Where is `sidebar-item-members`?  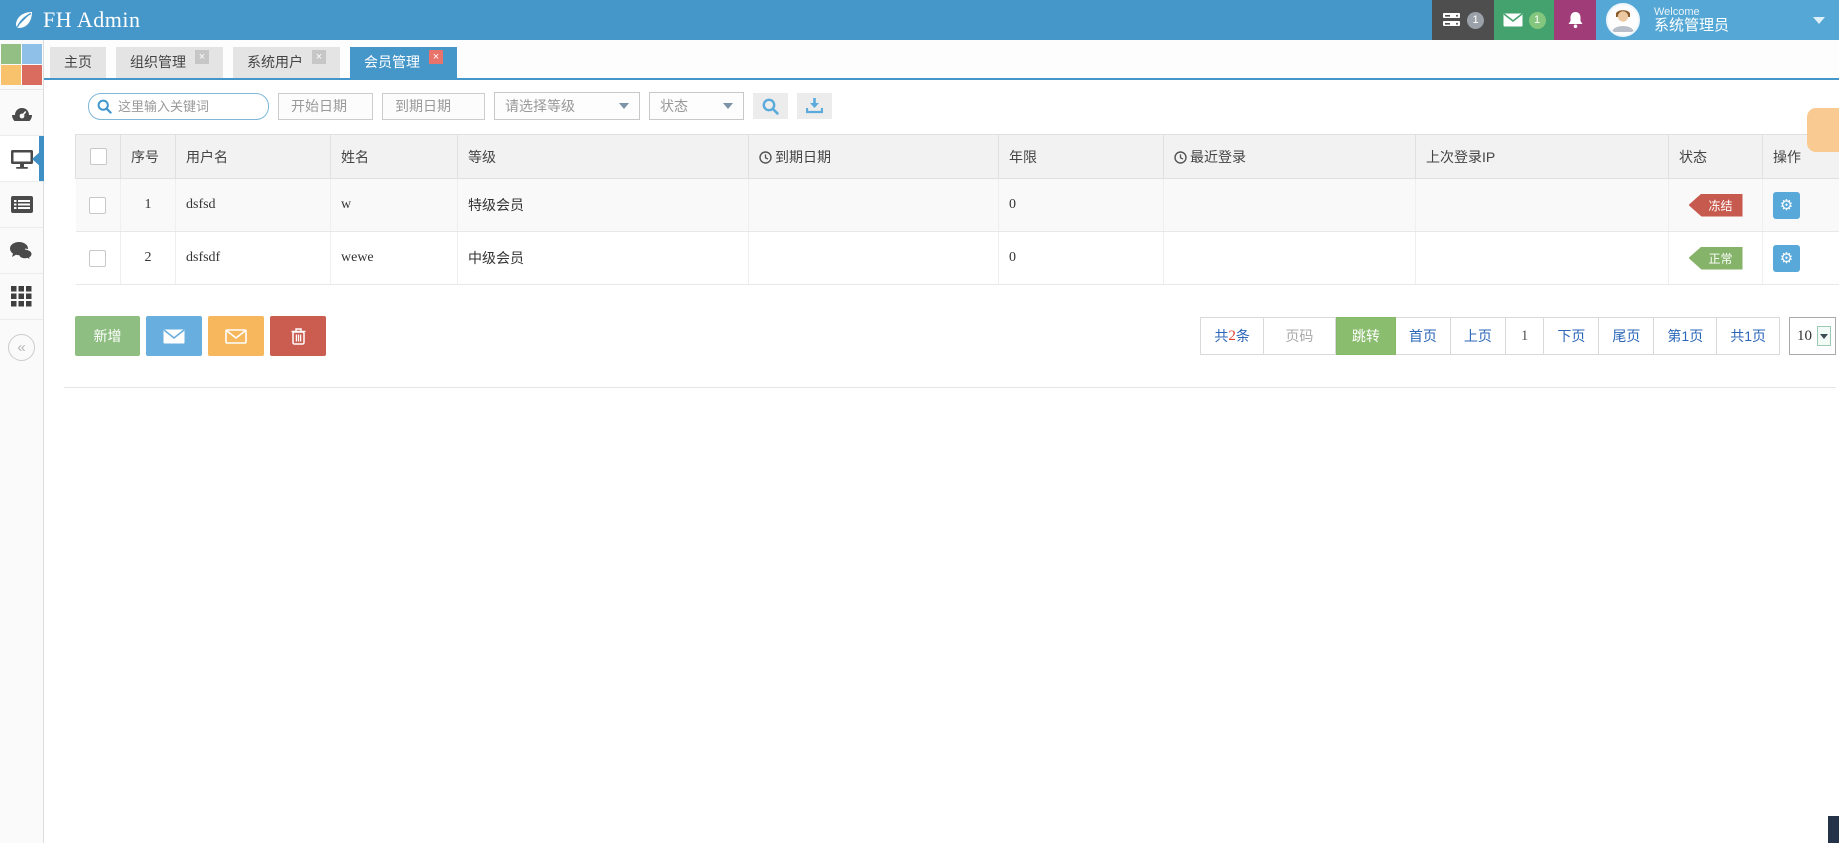
sidebar-item-members is located at coordinates (22, 159).